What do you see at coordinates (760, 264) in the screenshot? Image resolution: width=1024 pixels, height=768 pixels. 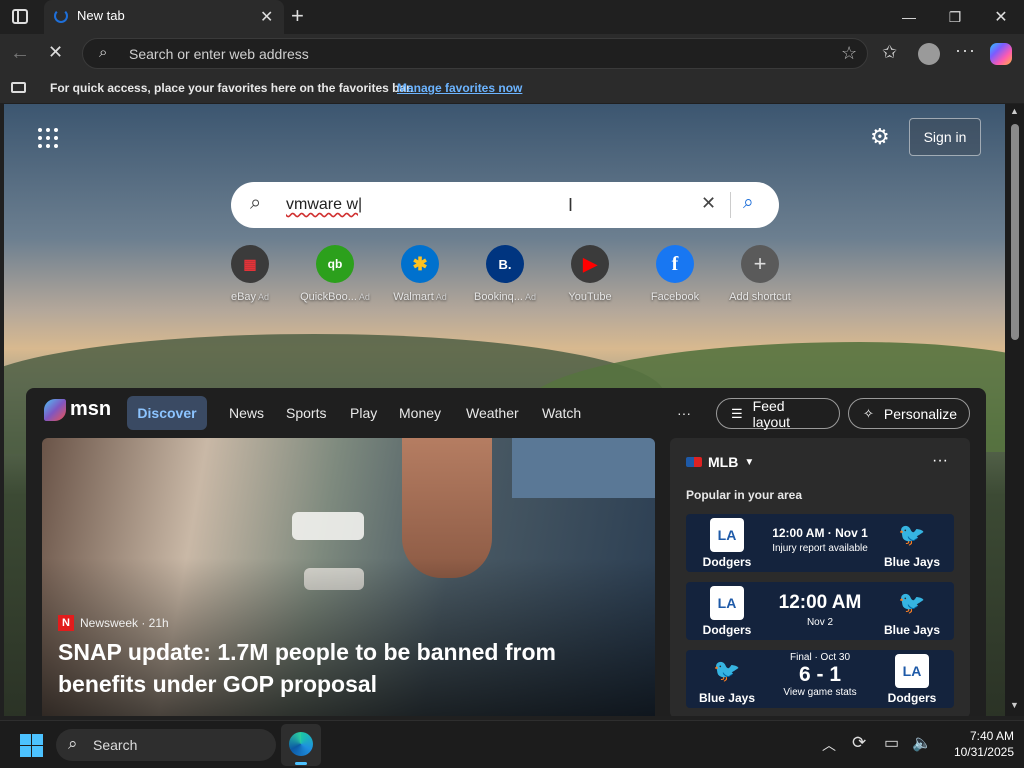 I see `plus-icon: +` at bounding box center [760, 264].